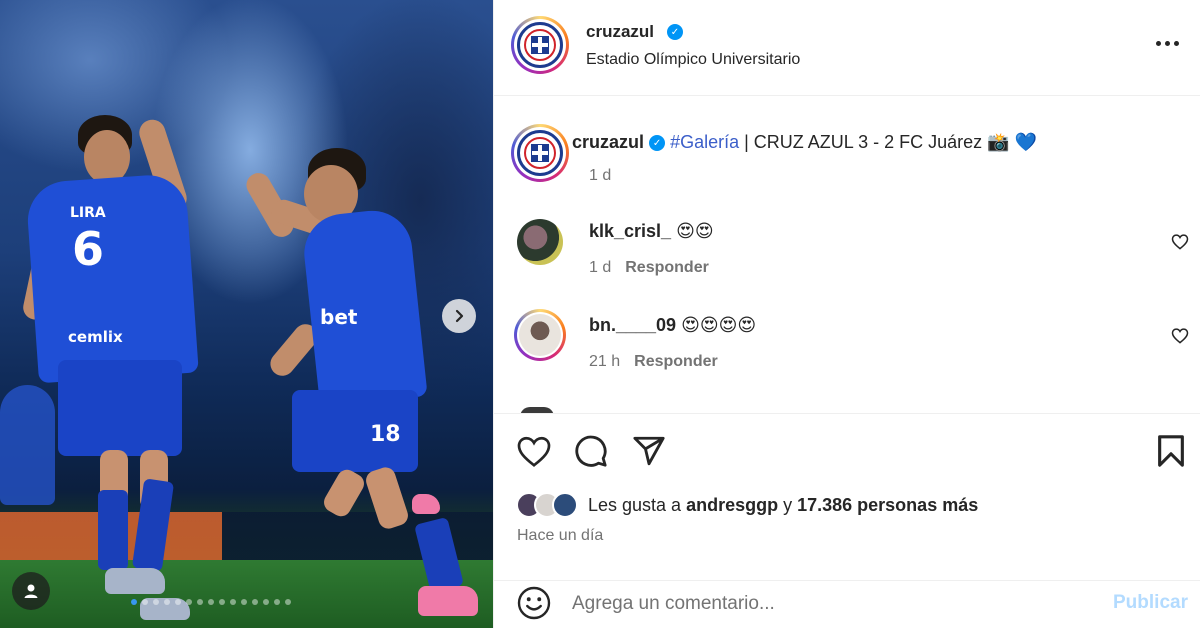 Image resolution: width=1200 pixels, height=628 pixels. What do you see at coordinates (1150, 603) in the screenshot?
I see `publish-button: Publicar` at bounding box center [1150, 603].